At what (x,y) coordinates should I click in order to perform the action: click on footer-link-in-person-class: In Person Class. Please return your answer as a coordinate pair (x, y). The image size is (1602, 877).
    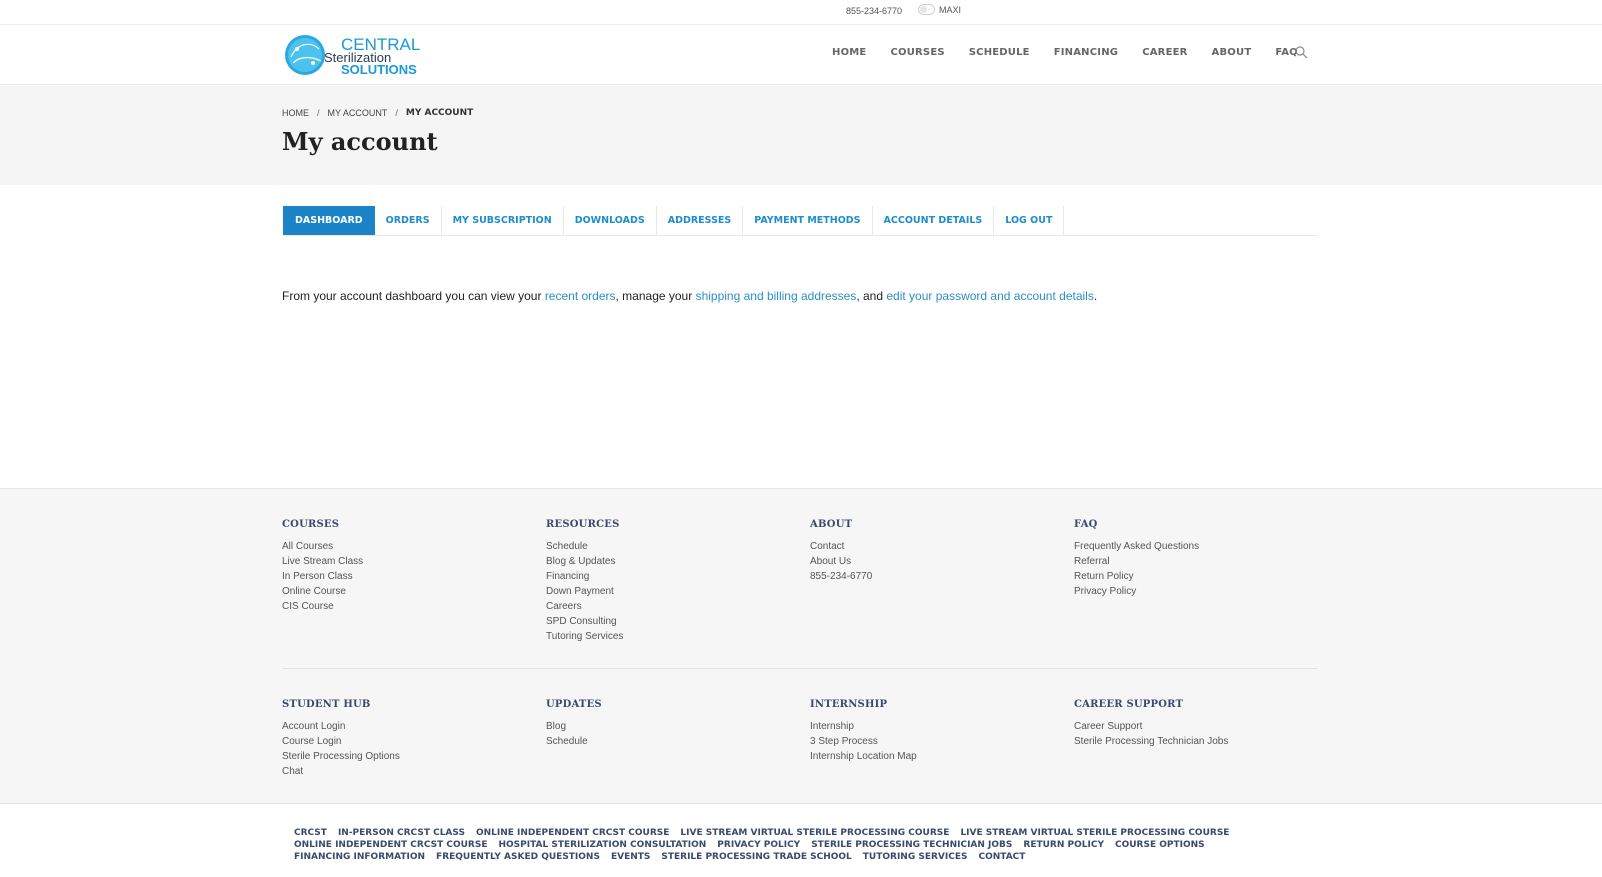
    Looking at the image, I should click on (402, 576).